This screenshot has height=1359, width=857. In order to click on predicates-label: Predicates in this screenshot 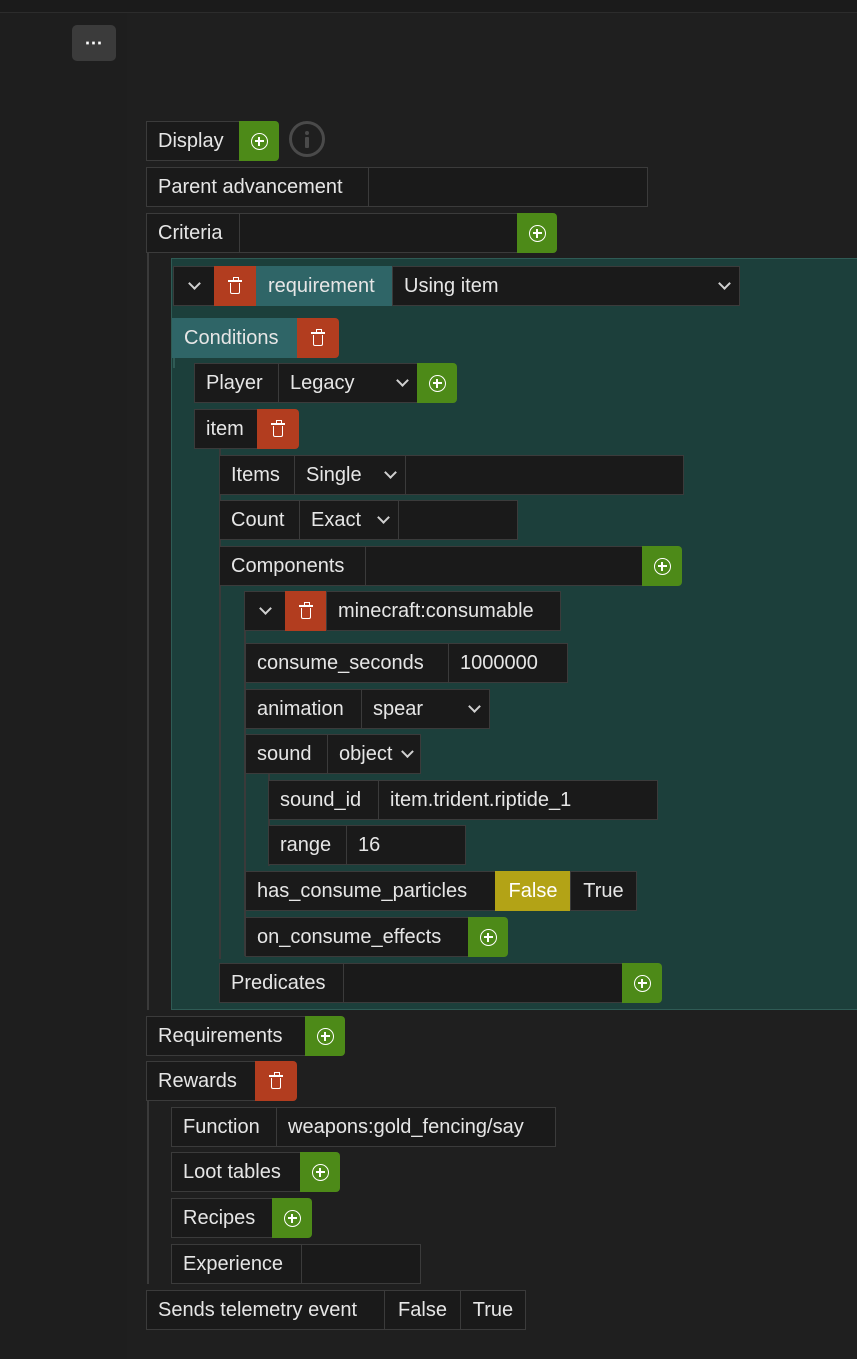, I will do `click(281, 983)`.